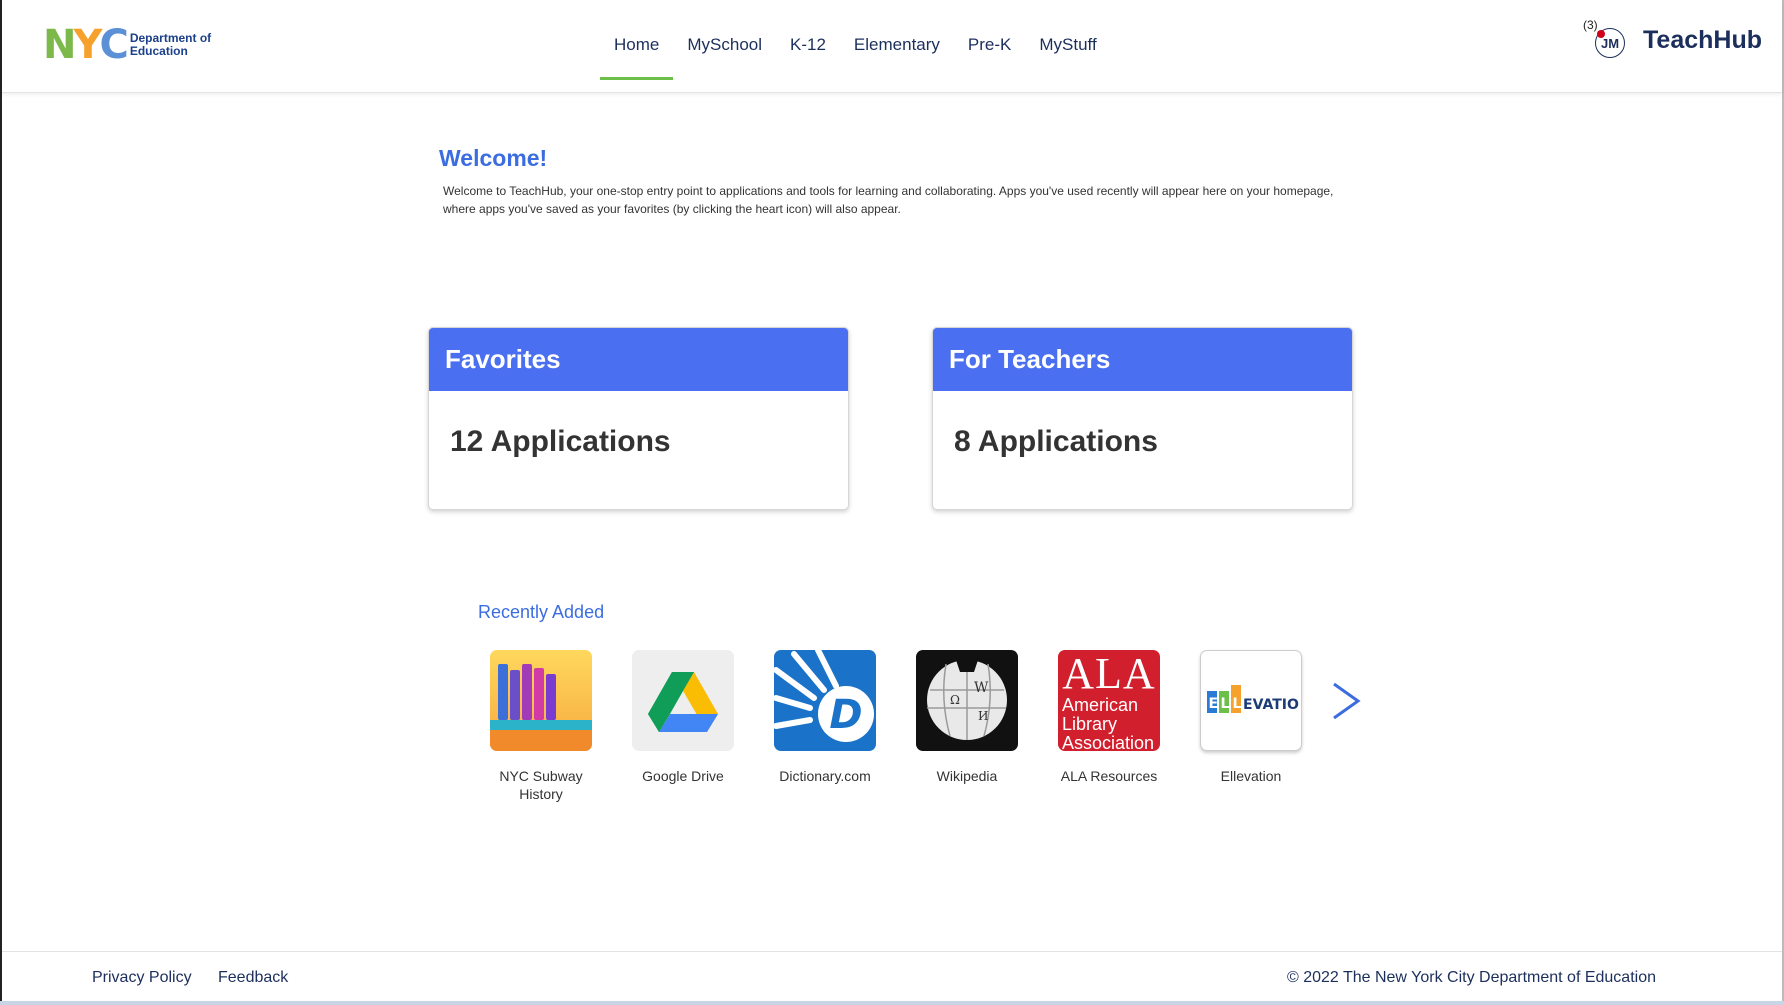 The image size is (1784, 1005). What do you see at coordinates (1090, 724) in the screenshot?
I see `ala-tile-line-2: Library` at bounding box center [1090, 724].